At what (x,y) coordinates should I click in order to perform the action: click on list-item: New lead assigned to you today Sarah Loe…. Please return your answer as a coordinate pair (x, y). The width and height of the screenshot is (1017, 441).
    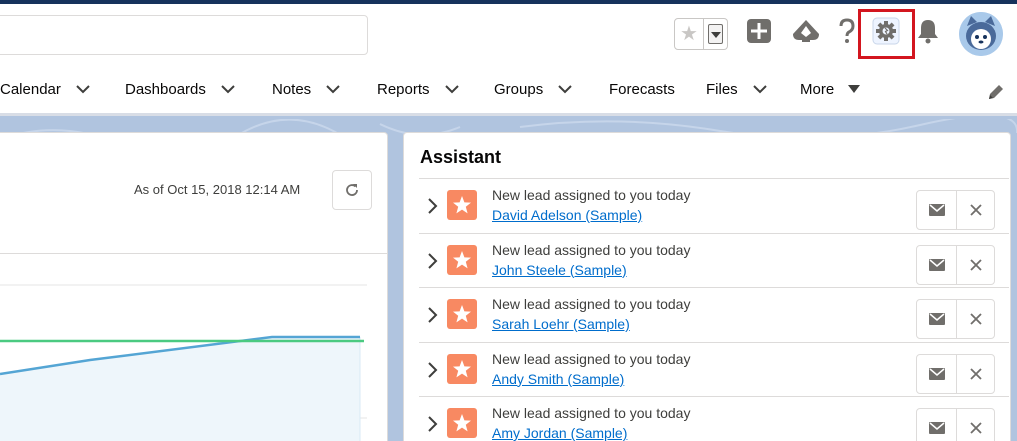
    Looking at the image, I should click on (714, 314).